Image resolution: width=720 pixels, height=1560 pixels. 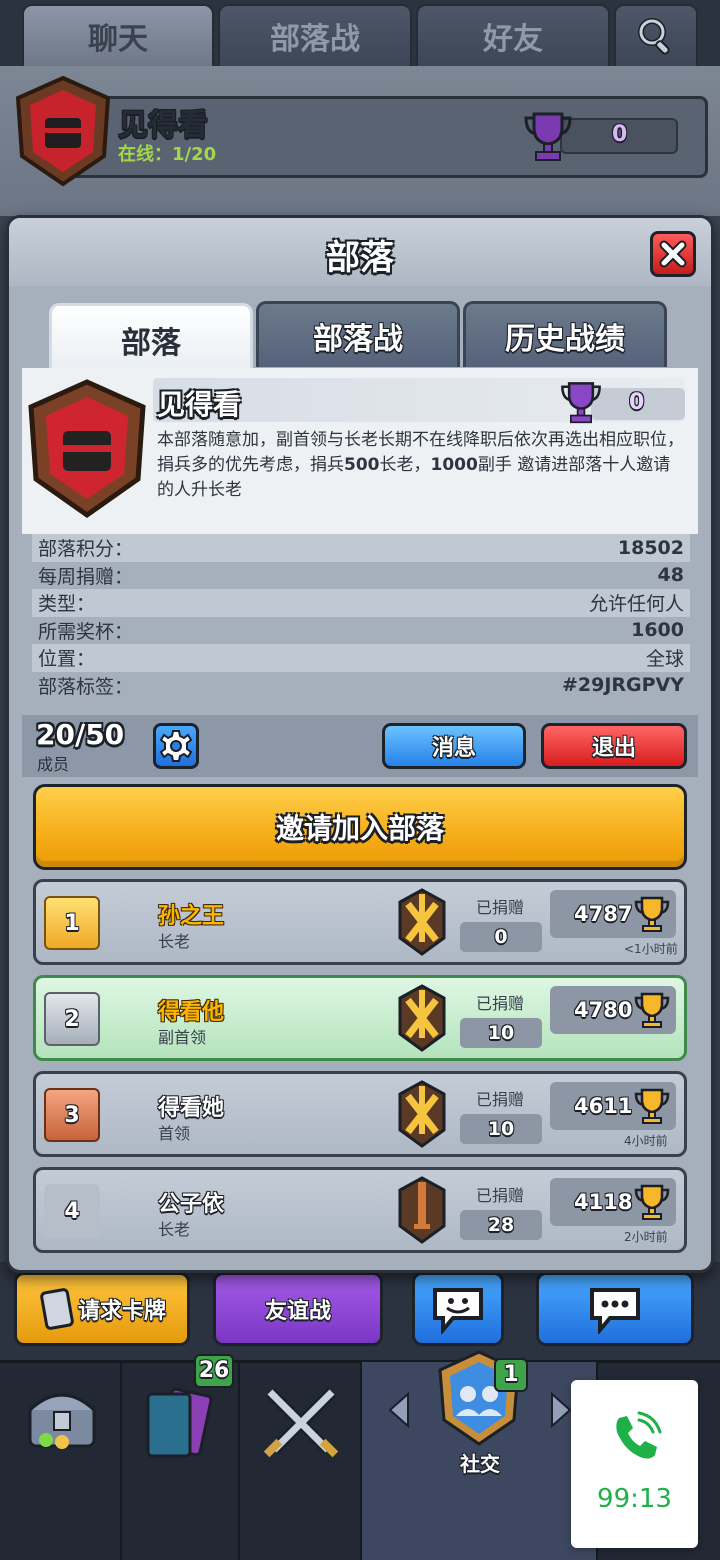 I want to click on stat-row: 每周捐赠： 48, so click(x=361, y=576).